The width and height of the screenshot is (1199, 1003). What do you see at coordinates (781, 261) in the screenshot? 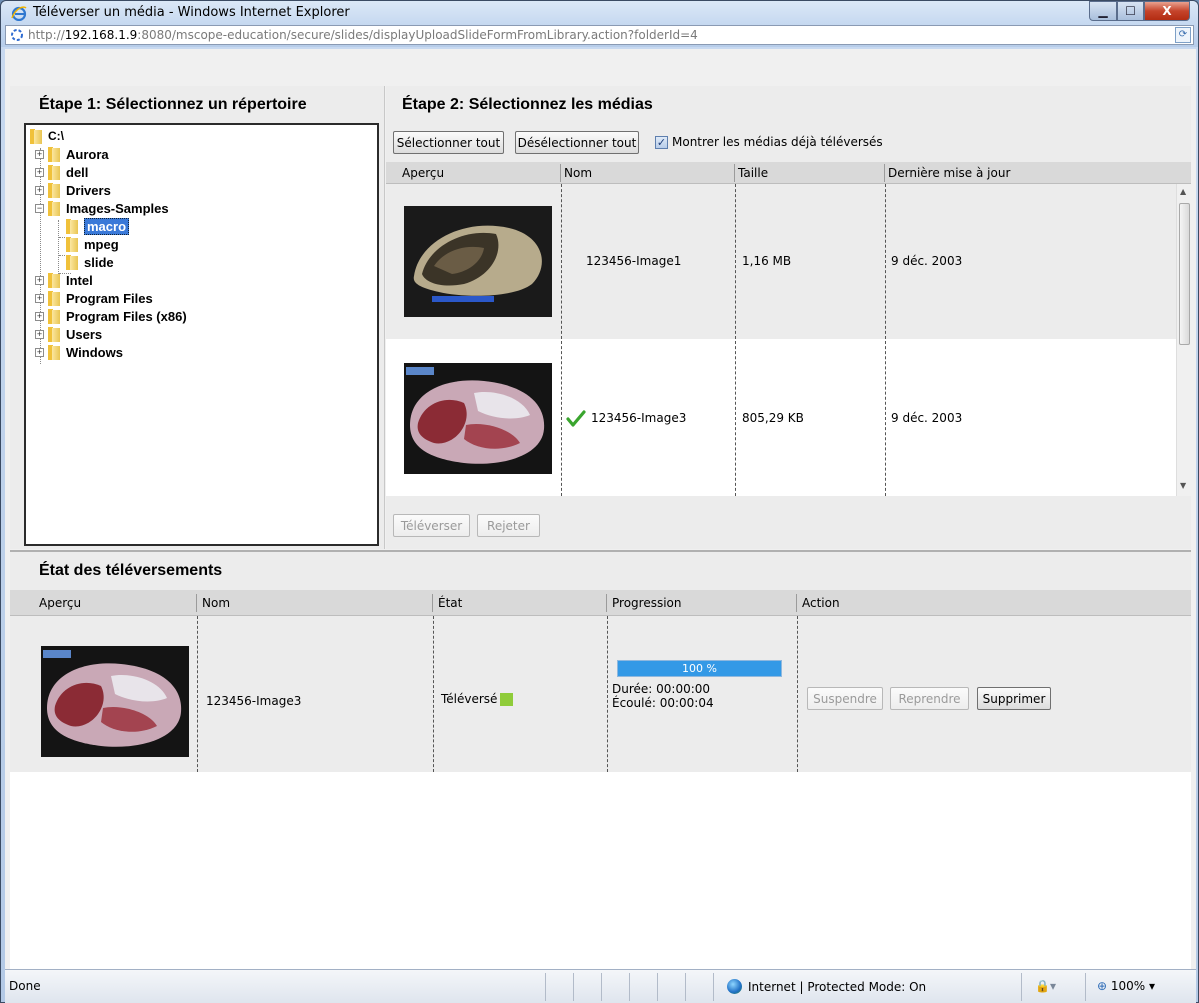
I see `media-row: 123456-Image1 1,16 MB 9 déc. 2003` at bounding box center [781, 261].